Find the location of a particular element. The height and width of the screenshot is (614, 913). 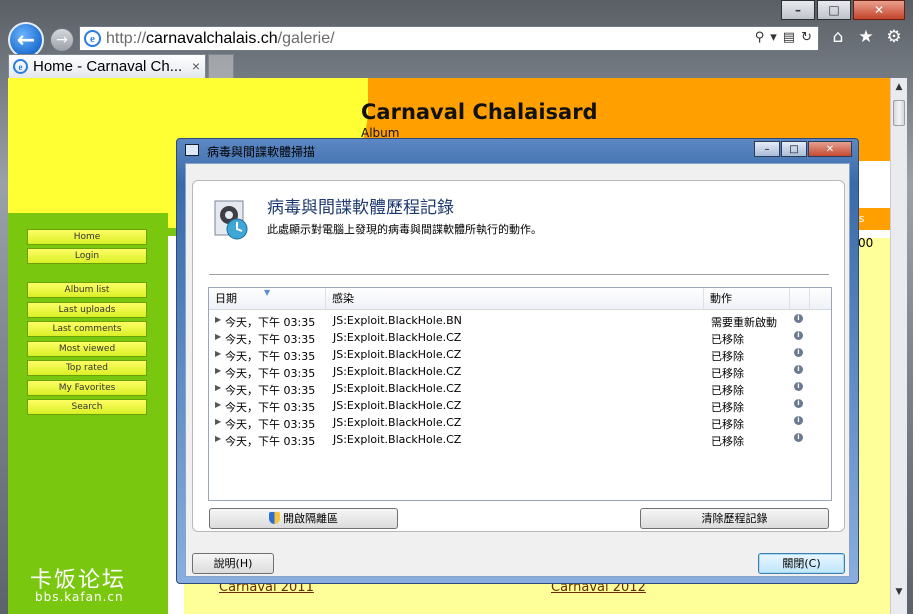

site-title: Carnaval Chalaisard is located at coordinates (479, 112).